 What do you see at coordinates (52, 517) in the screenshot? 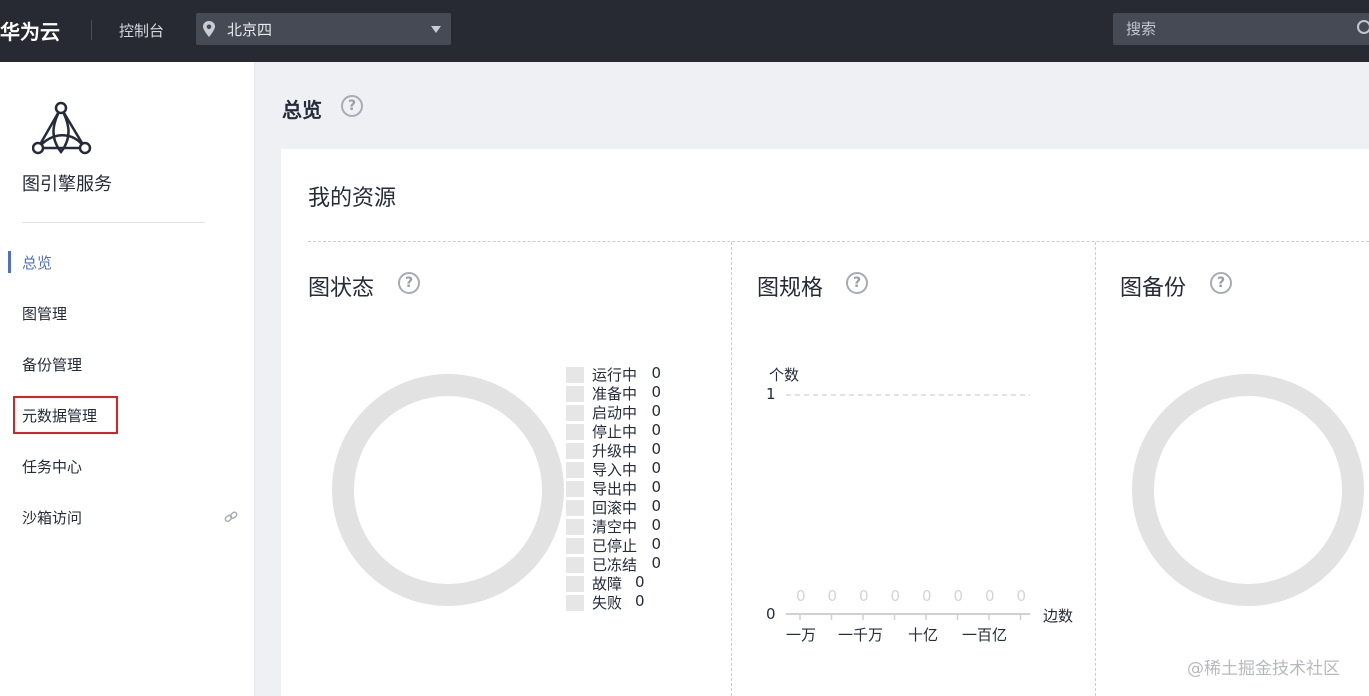
I see `sidebar-item-sandbox-access: 沙箱访问` at bounding box center [52, 517].